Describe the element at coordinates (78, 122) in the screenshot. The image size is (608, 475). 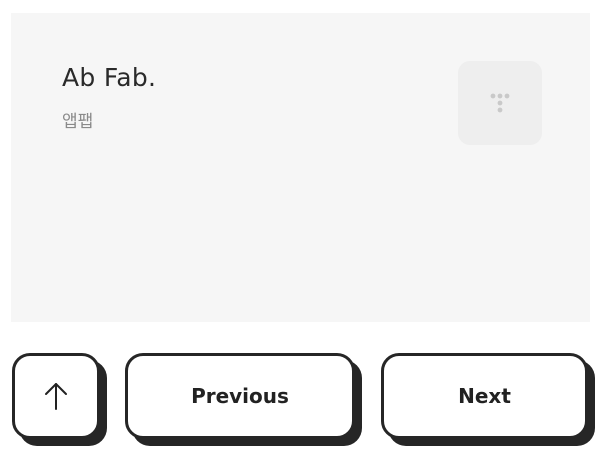
I see `app-subtitle: 앱팹` at that location.